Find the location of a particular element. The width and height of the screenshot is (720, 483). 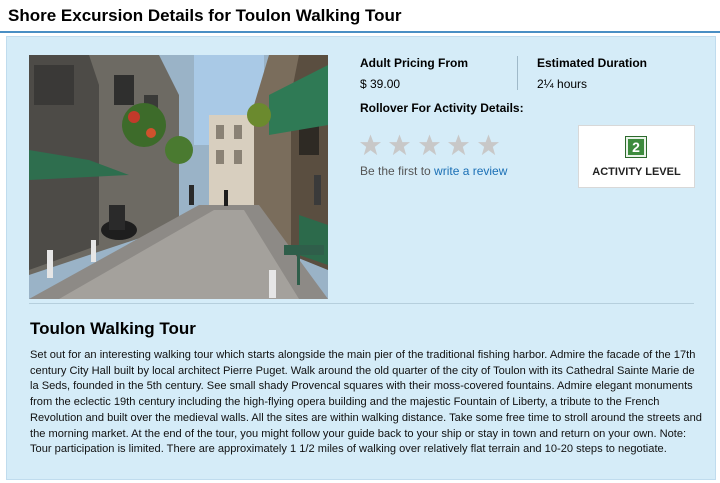

adult-pricing-value: $ 39.00 is located at coordinates (380, 84).